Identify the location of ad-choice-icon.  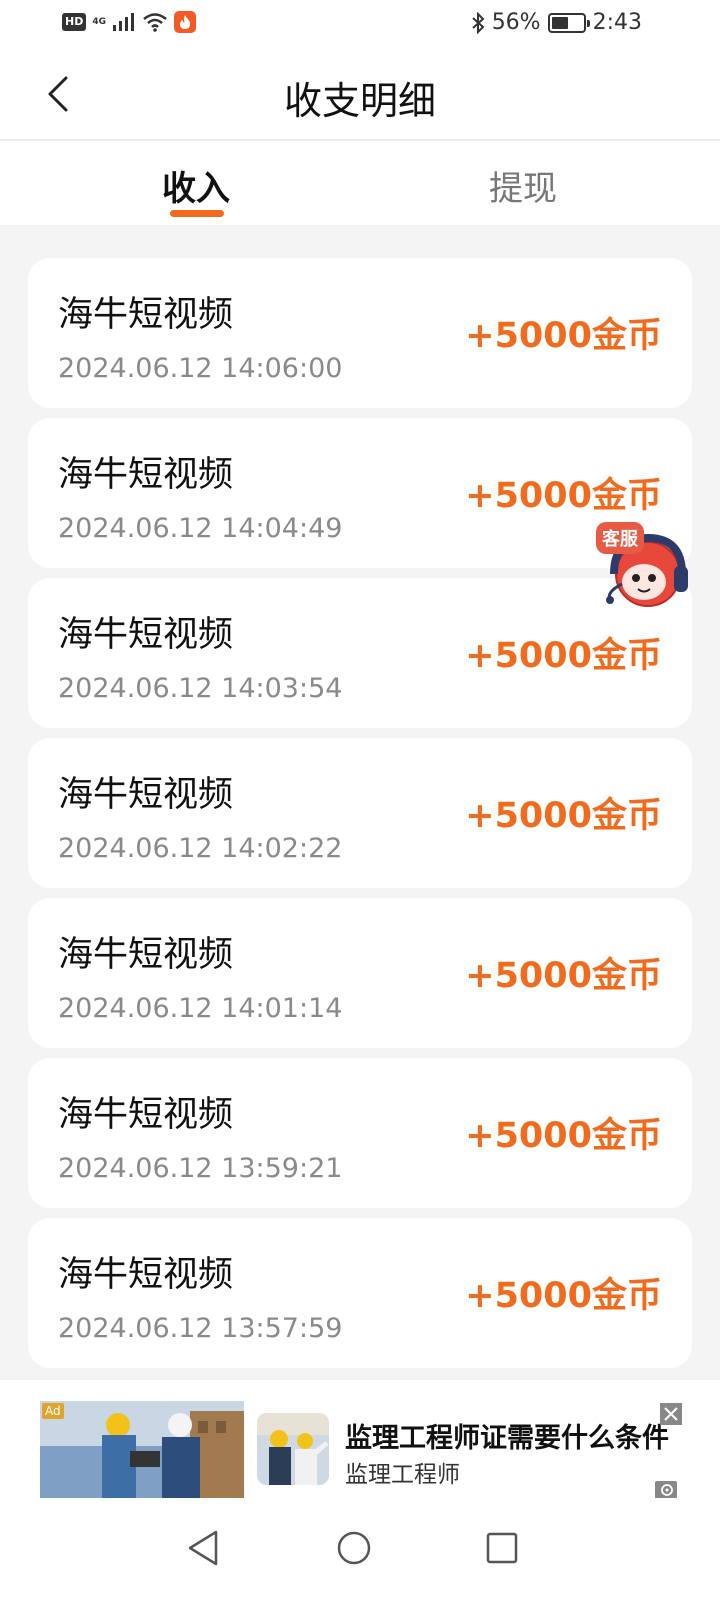
(667, 1490).